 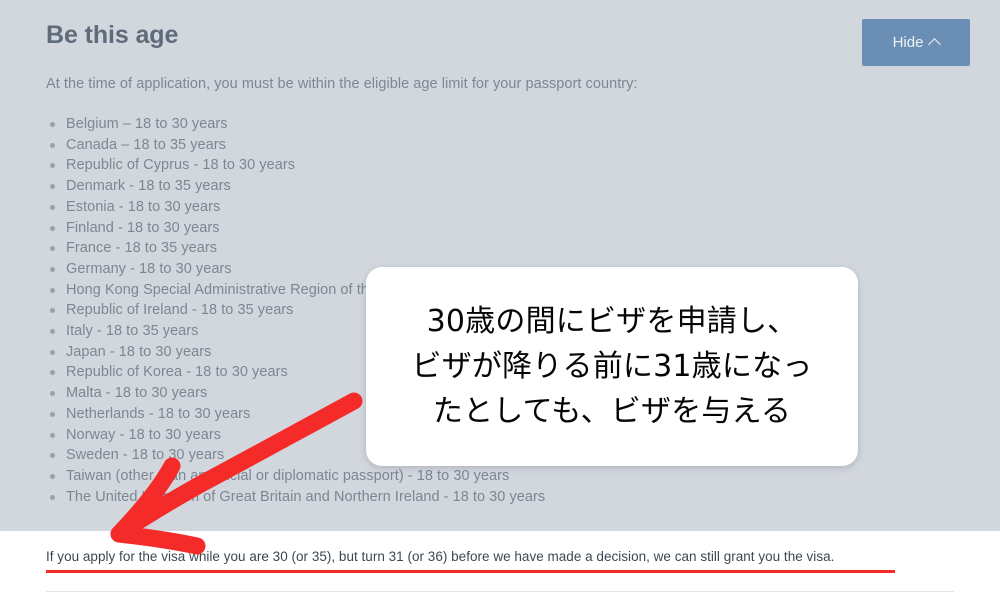 I want to click on list-item: Belgium – 18 to 30 years, so click(x=513, y=124).